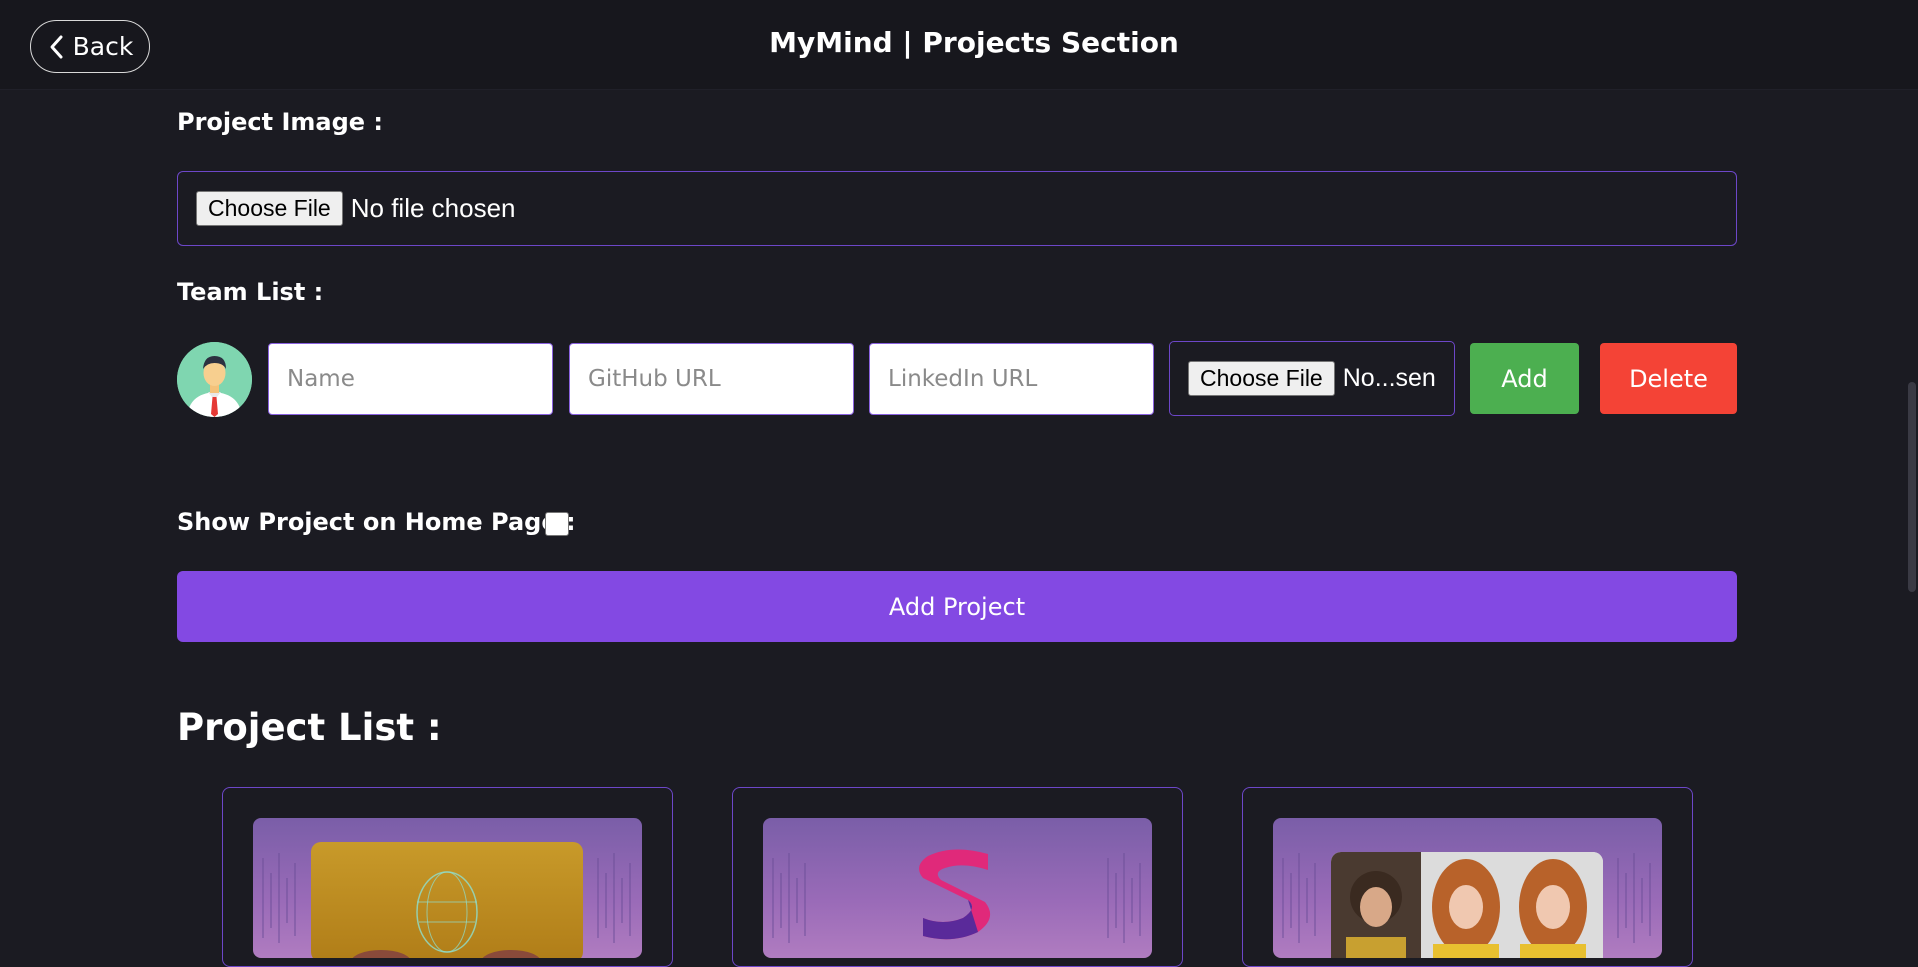 This screenshot has width=1918, height=967. Describe the element at coordinates (957, 208) in the screenshot. I see `project-image-file-input: Choose File No file chosen` at that location.